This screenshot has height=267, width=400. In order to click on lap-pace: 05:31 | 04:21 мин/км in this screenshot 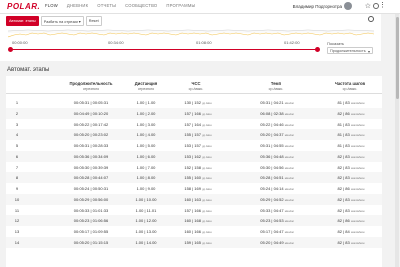, I will do `click(277, 102)`.